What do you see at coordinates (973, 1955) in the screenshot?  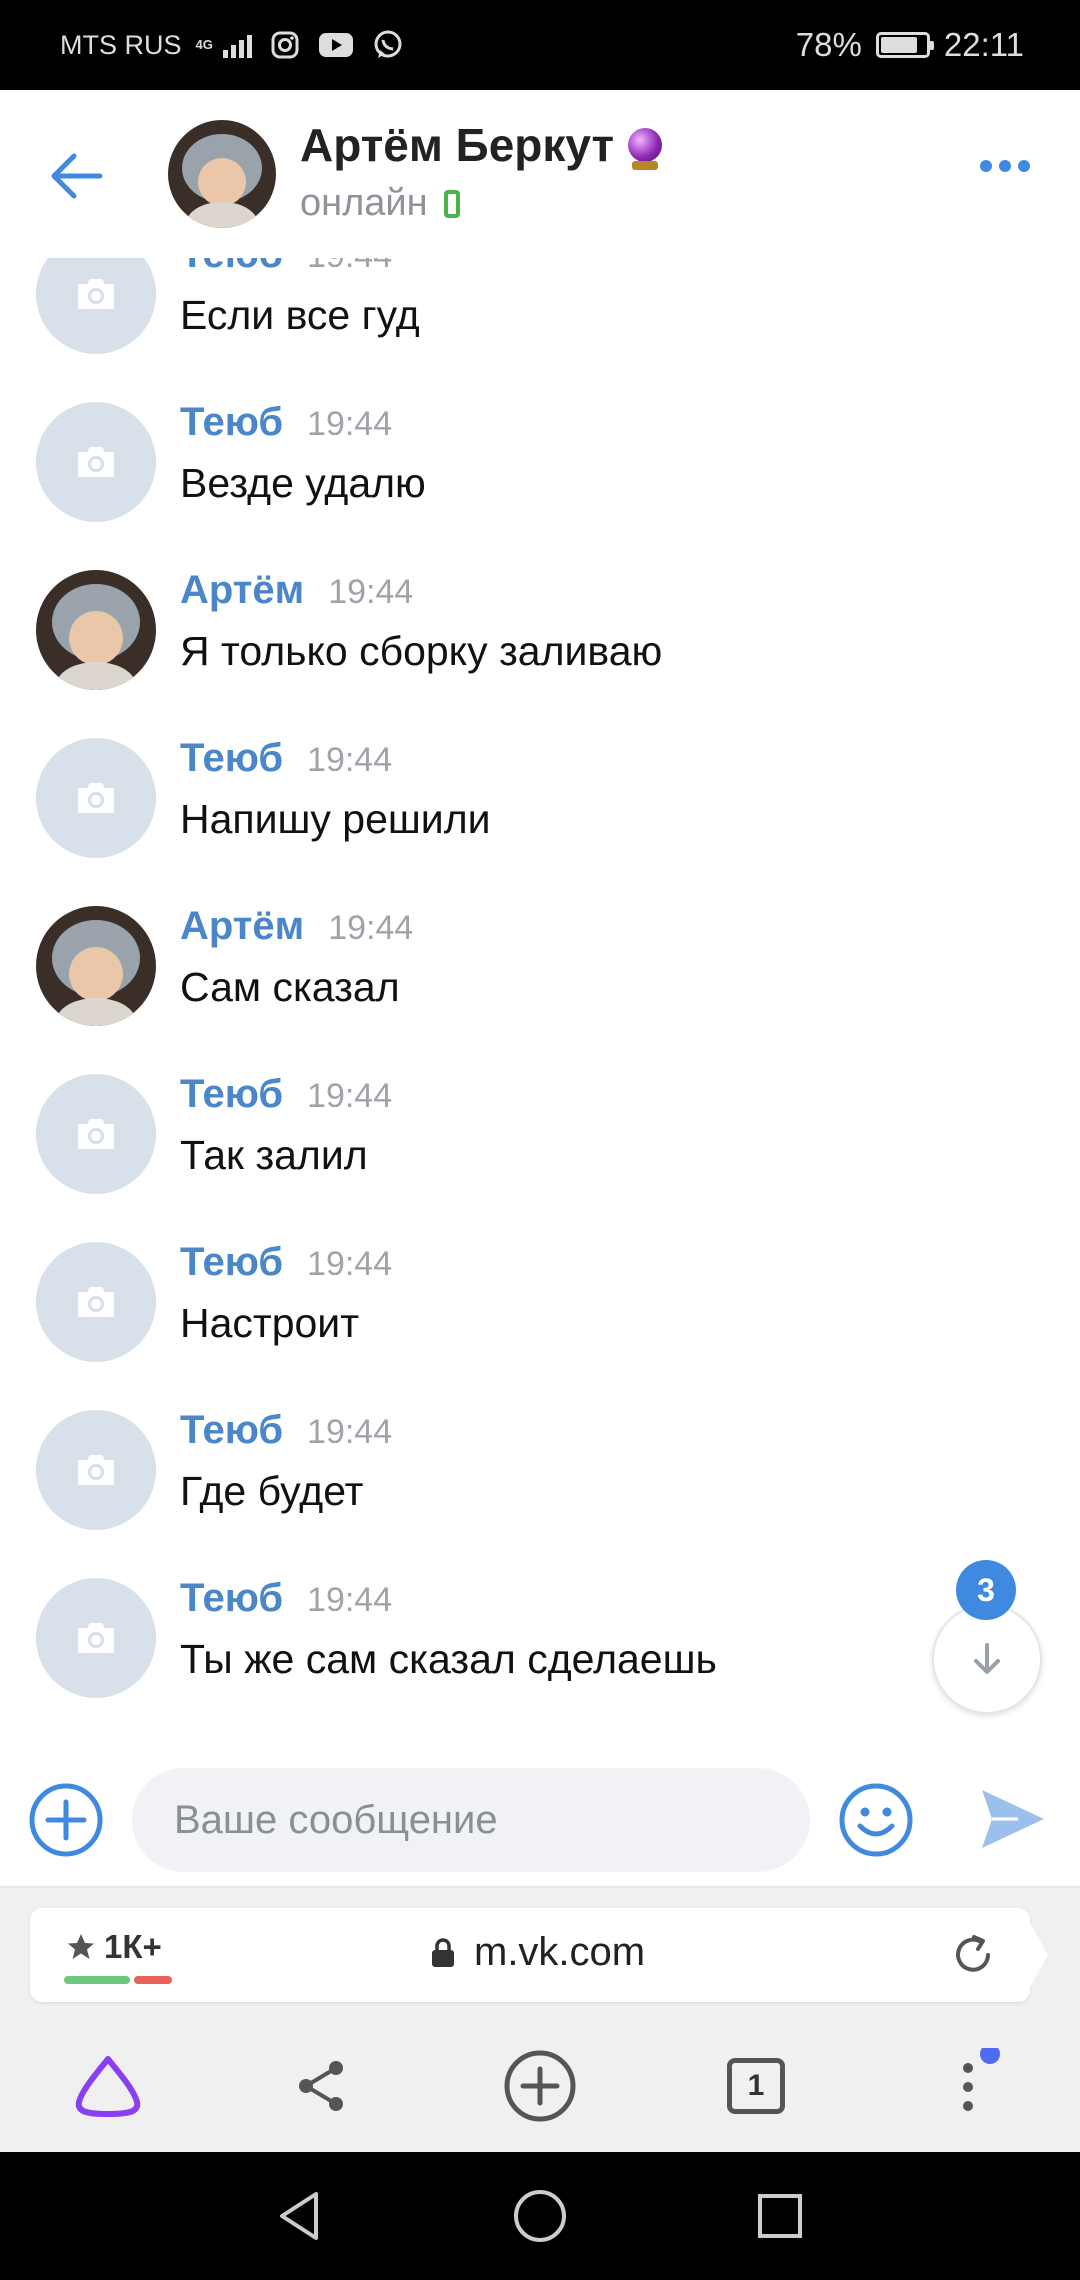 I see `reload-button` at bounding box center [973, 1955].